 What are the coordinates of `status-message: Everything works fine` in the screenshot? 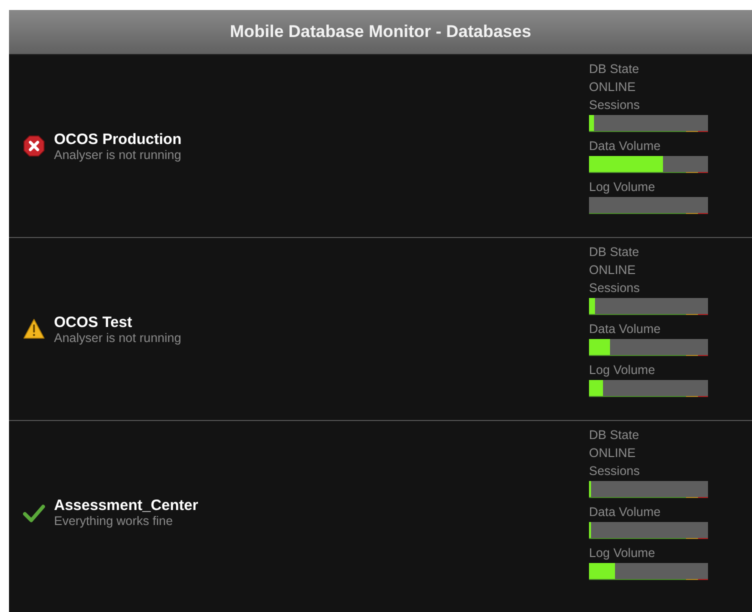 It's located at (114, 521).